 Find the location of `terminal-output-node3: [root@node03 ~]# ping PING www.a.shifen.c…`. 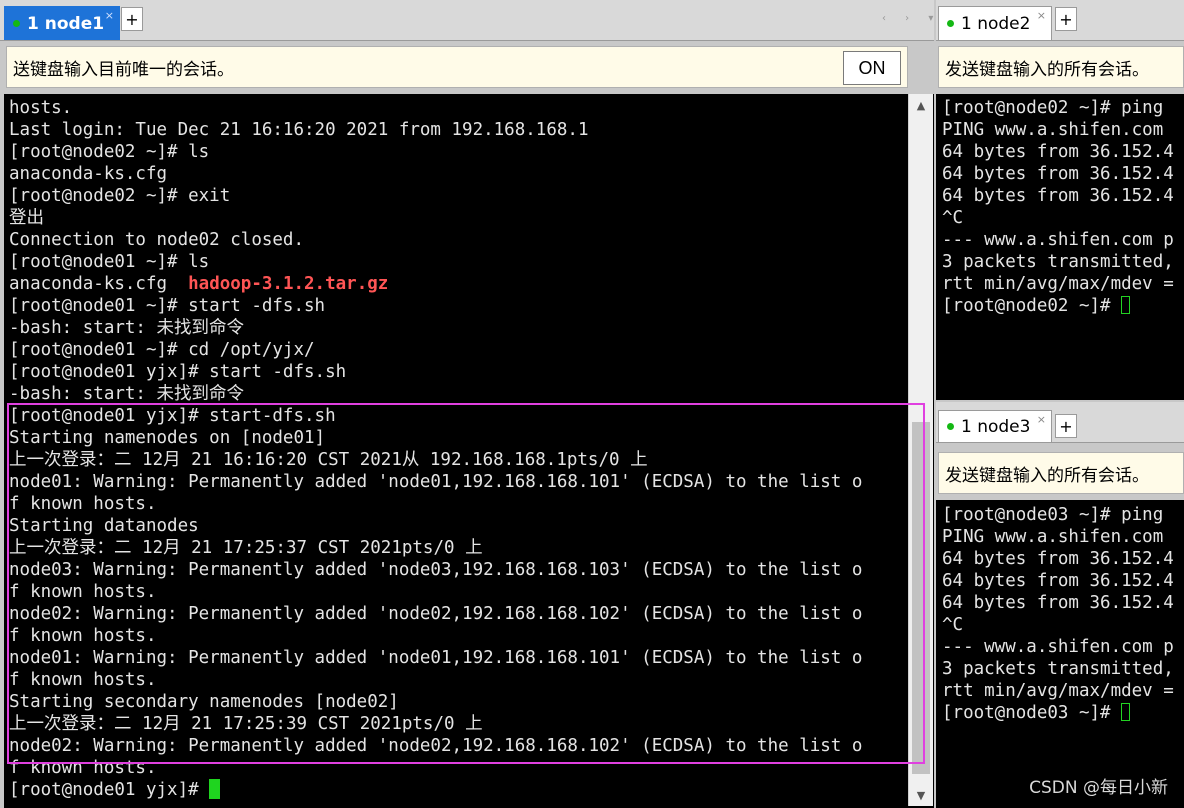

terminal-output-node3: [root@node03 ~]# ping PING www.a.shifen.c… is located at coordinates (1063, 654).